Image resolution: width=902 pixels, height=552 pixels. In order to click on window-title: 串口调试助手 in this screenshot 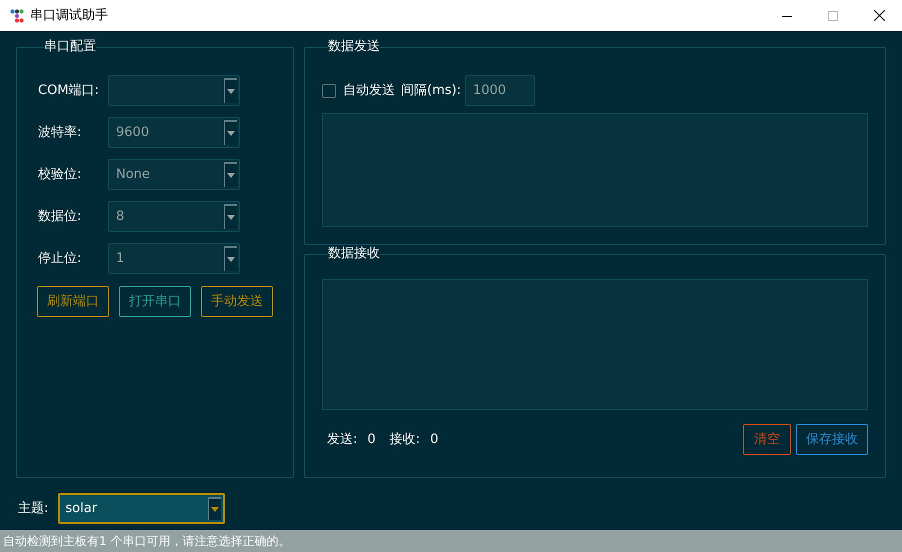, I will do `click(69, 15)`.